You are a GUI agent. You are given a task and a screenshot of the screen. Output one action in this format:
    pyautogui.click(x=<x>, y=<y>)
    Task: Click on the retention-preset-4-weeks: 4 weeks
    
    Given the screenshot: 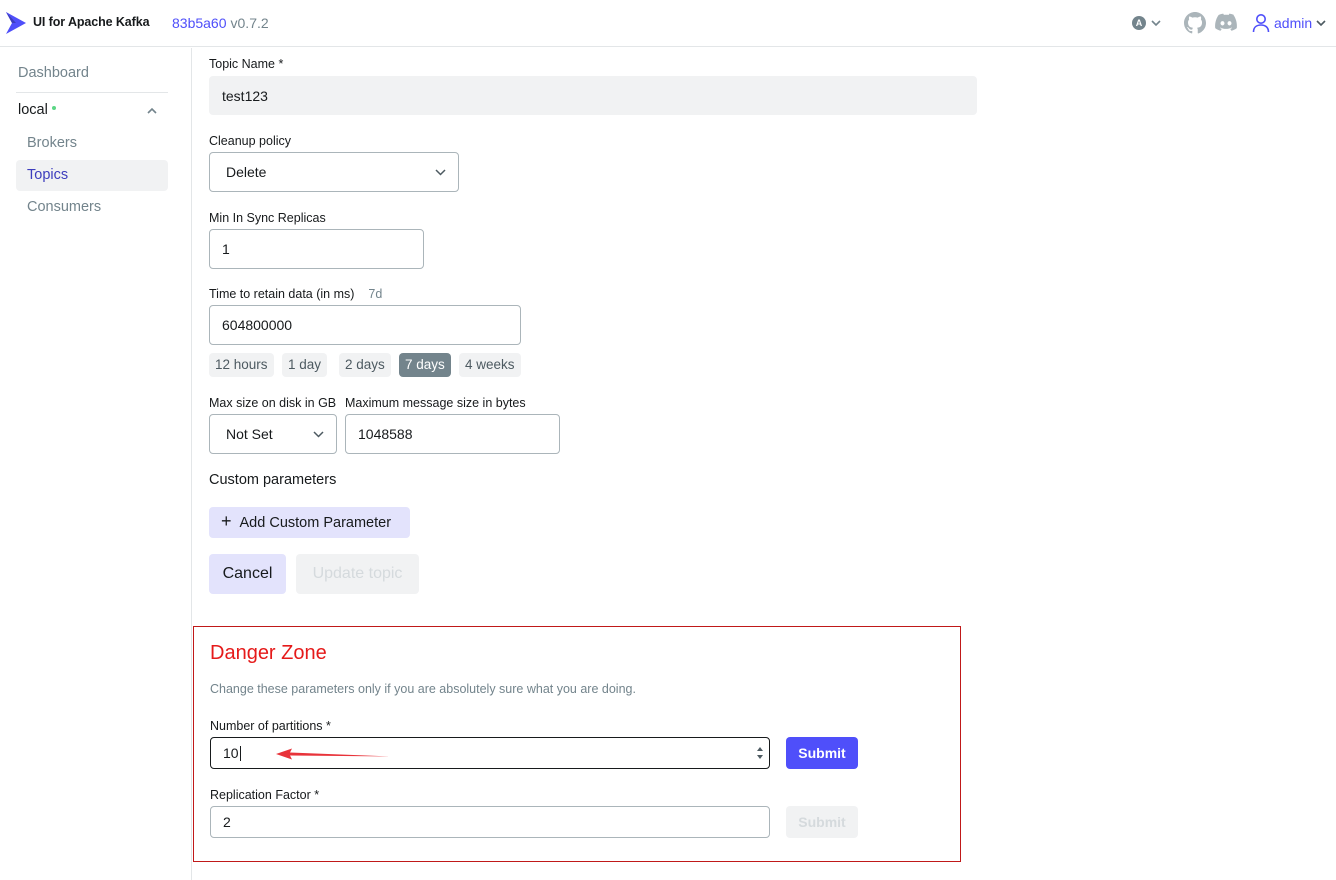 What is the action you would take?
    pyautogui.click(x=490, y=365)
    